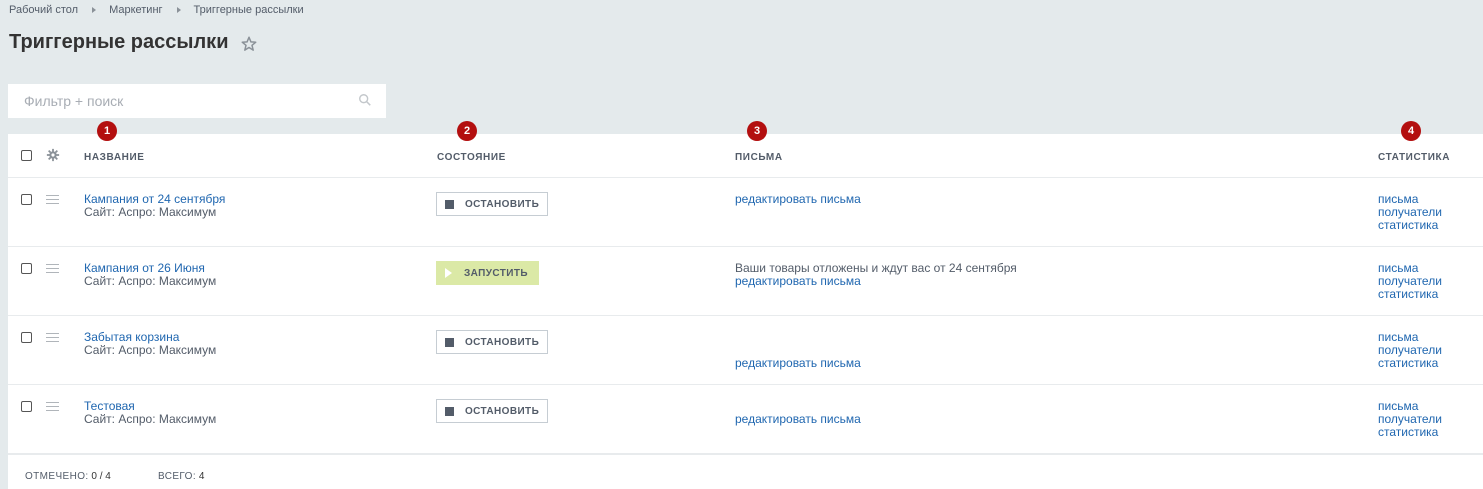 The height and width of the screenshot is (489, 1483). I want to click on footer-total: ВСЕГО: 4, so click(181, 476).